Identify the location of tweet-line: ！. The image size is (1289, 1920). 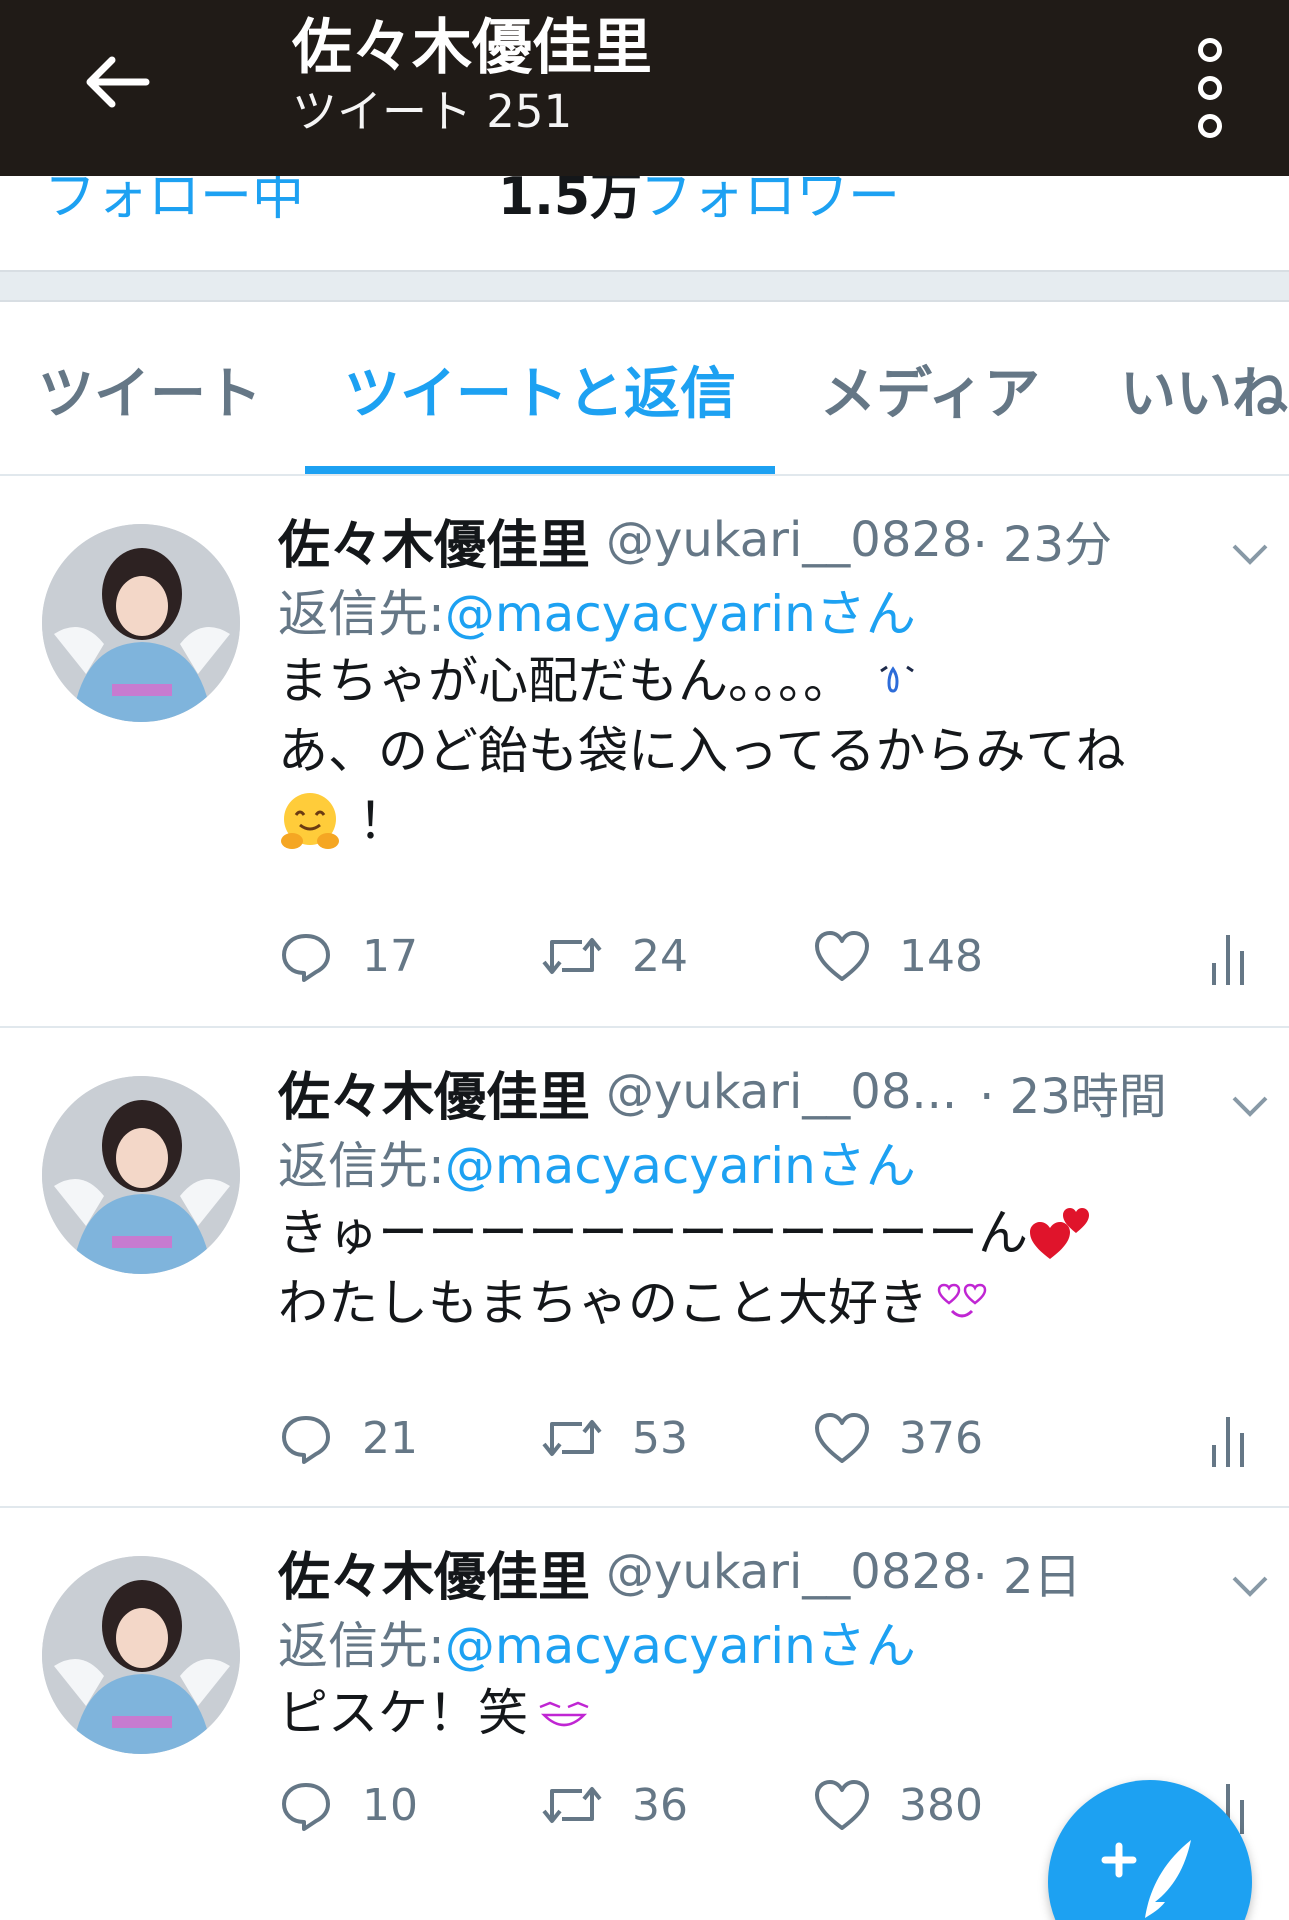
(383, 821).